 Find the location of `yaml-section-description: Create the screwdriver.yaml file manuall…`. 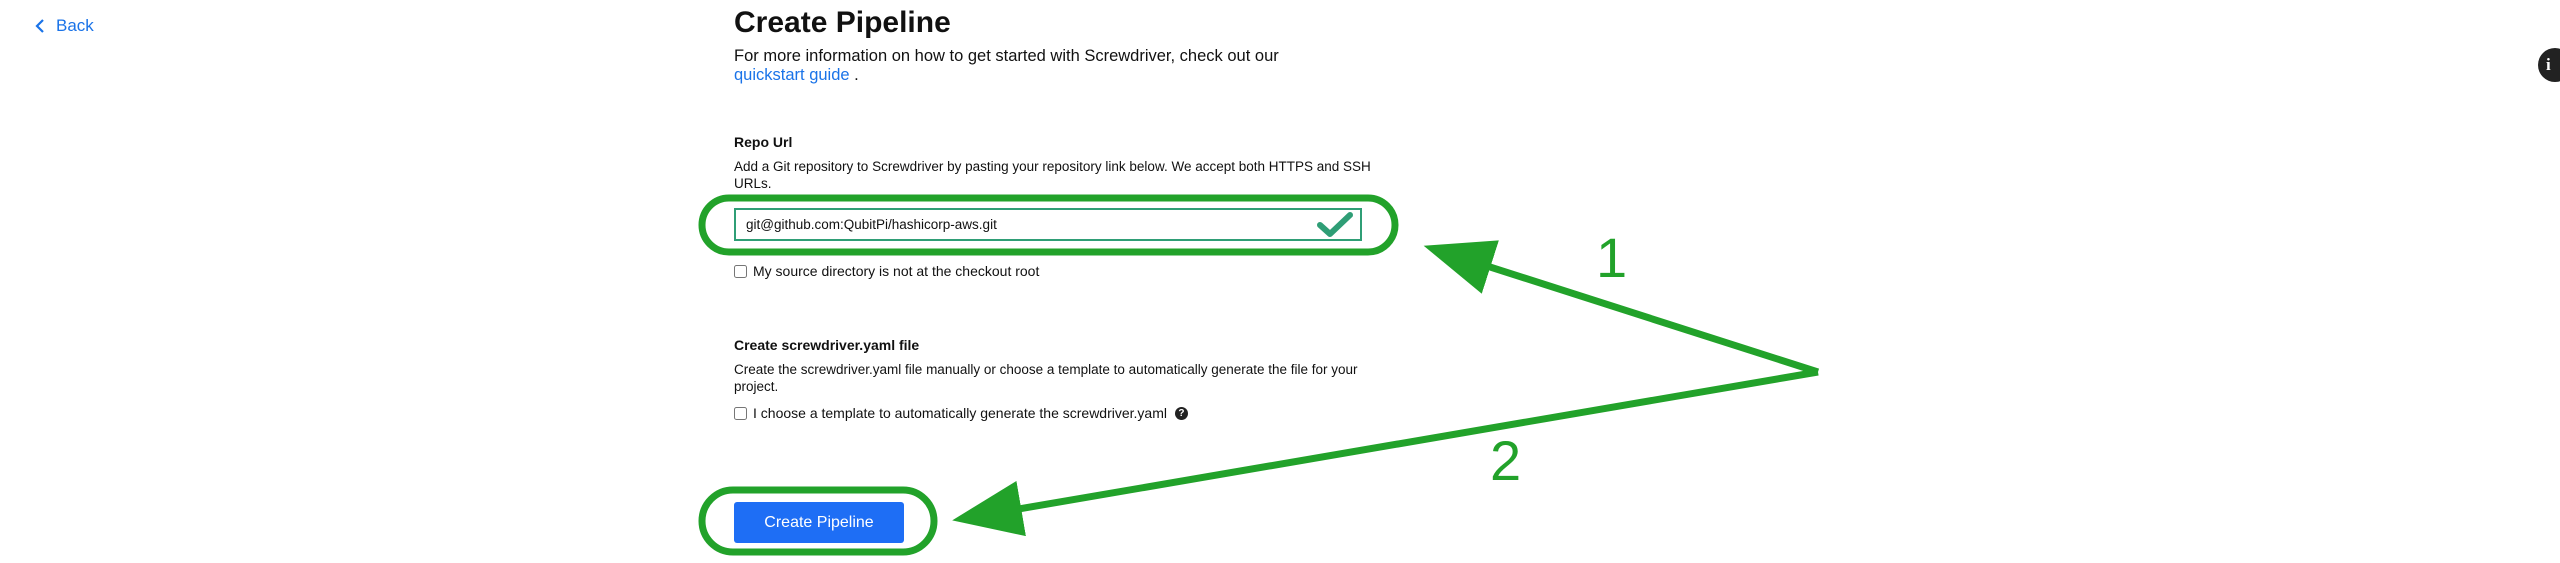

yaml-section-description: Create the screwdriver.yaml file manuall… is located at coordinates (1046, 378).